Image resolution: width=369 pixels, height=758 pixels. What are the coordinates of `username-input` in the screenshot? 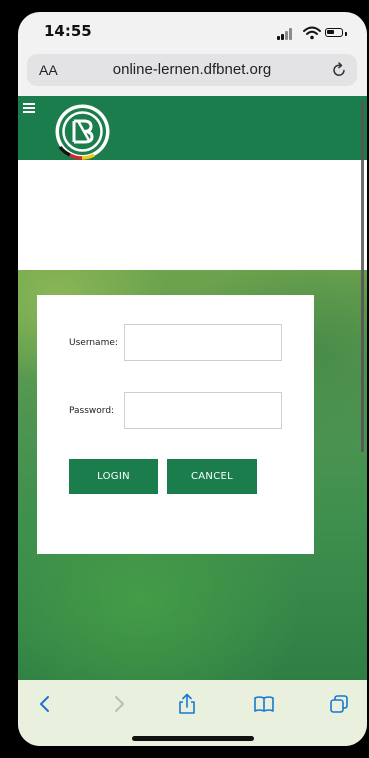 It's located at (203, 342).